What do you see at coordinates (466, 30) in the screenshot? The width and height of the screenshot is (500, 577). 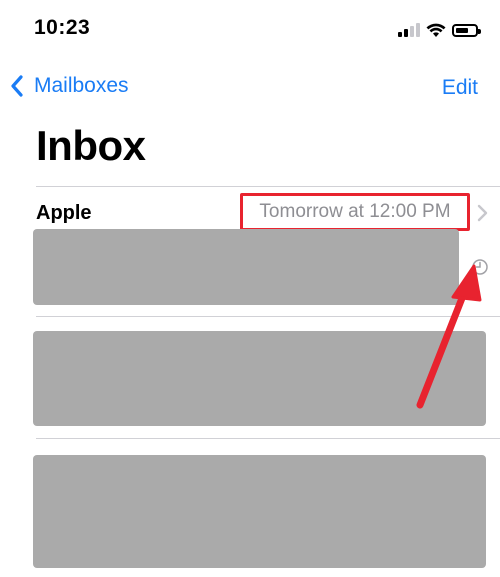 I see `battery-icon` at bounding box center [466, 30].